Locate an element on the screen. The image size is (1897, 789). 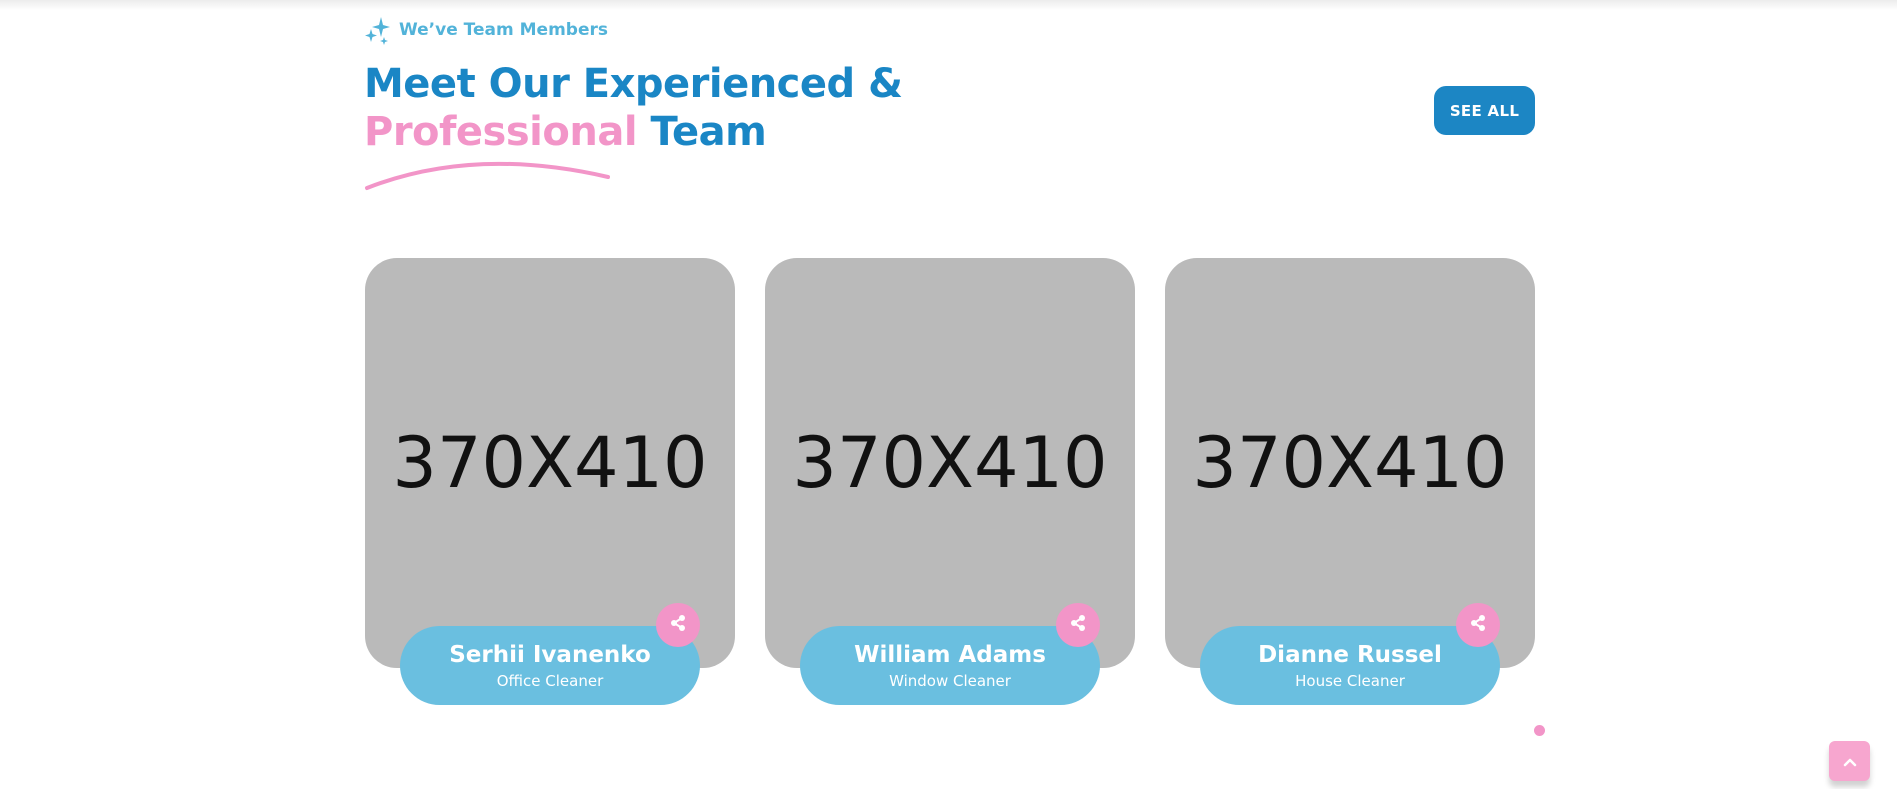
sparkle-icon is located at coordinates (378, 30).